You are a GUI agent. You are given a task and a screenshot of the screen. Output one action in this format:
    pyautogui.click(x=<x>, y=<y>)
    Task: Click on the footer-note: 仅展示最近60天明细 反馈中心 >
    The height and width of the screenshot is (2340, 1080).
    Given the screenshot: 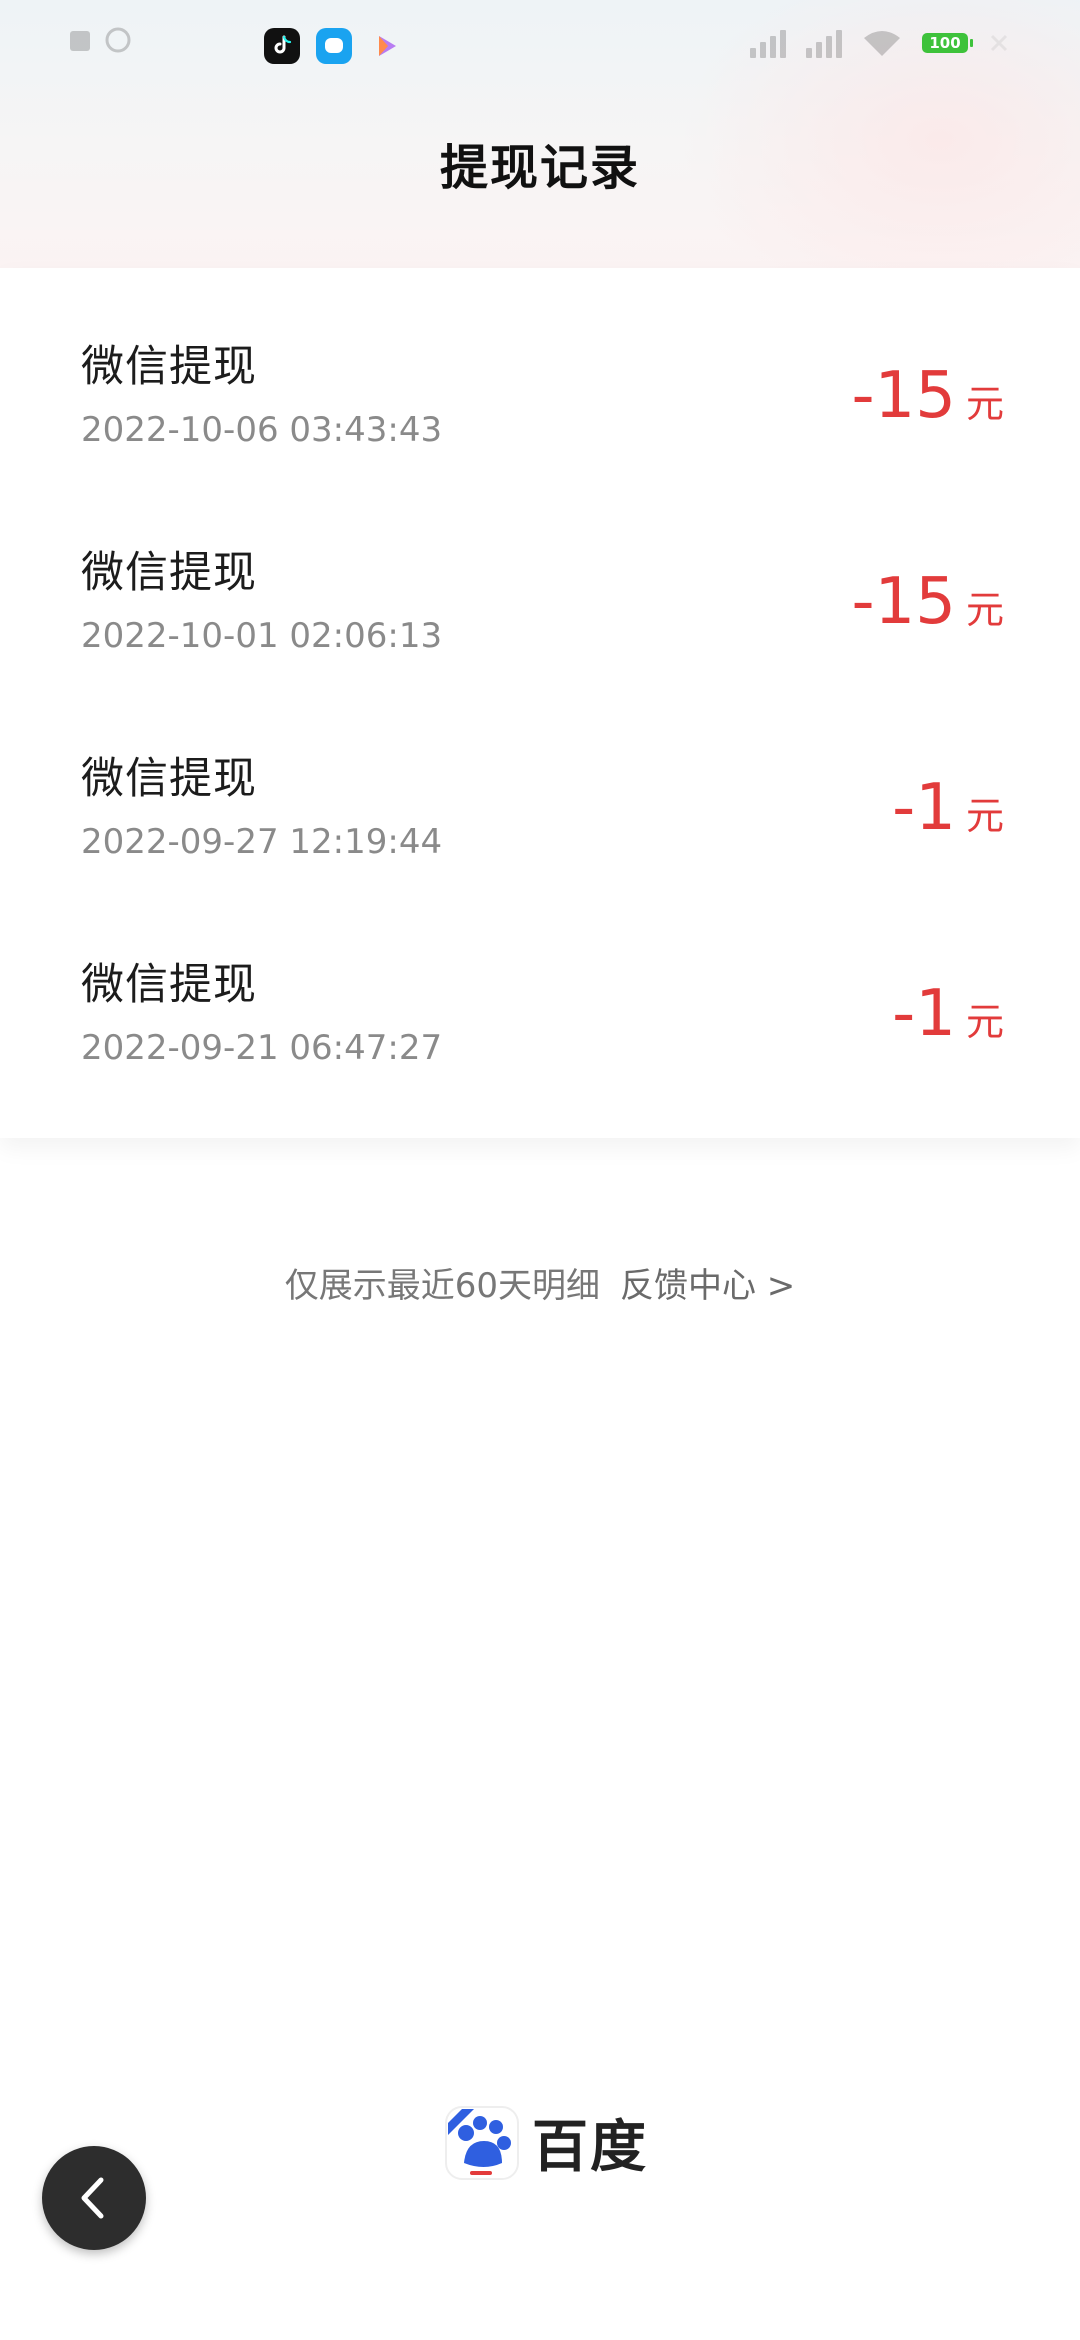 What is the action you would take?
    pyautogui.click(x=540, y=1282)
    